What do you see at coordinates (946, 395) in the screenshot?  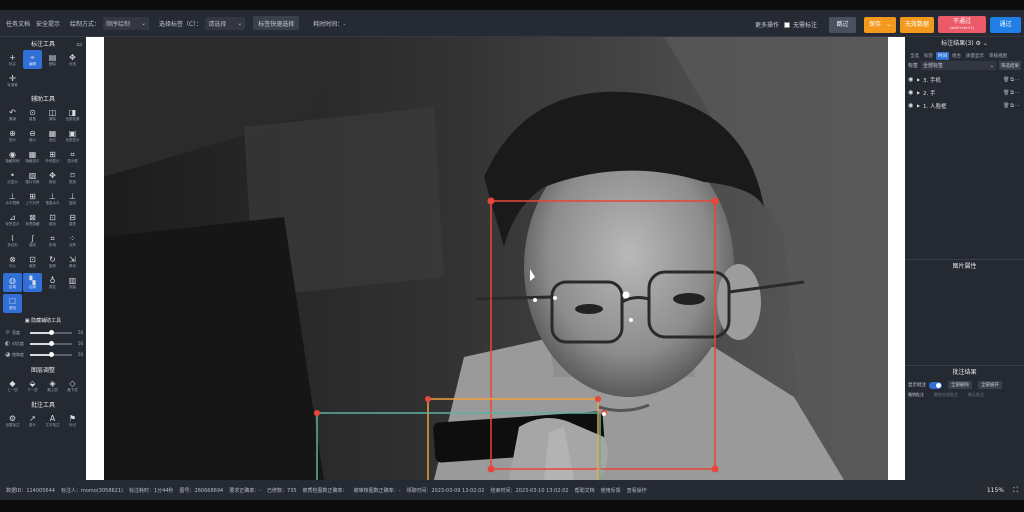 I see `review-action-button: 删除全部批注` at bounding box center [946, 395].